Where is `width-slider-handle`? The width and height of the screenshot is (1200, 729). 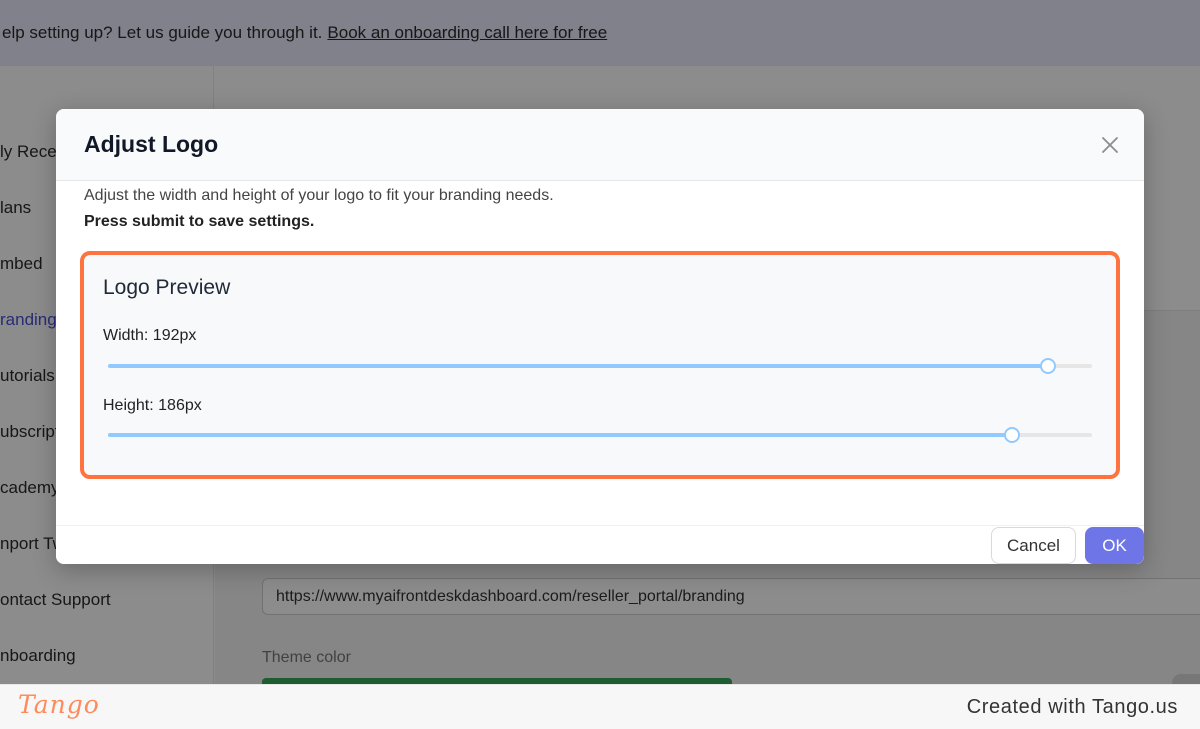
width-slider-handle is located at coordinates (1047, 366).